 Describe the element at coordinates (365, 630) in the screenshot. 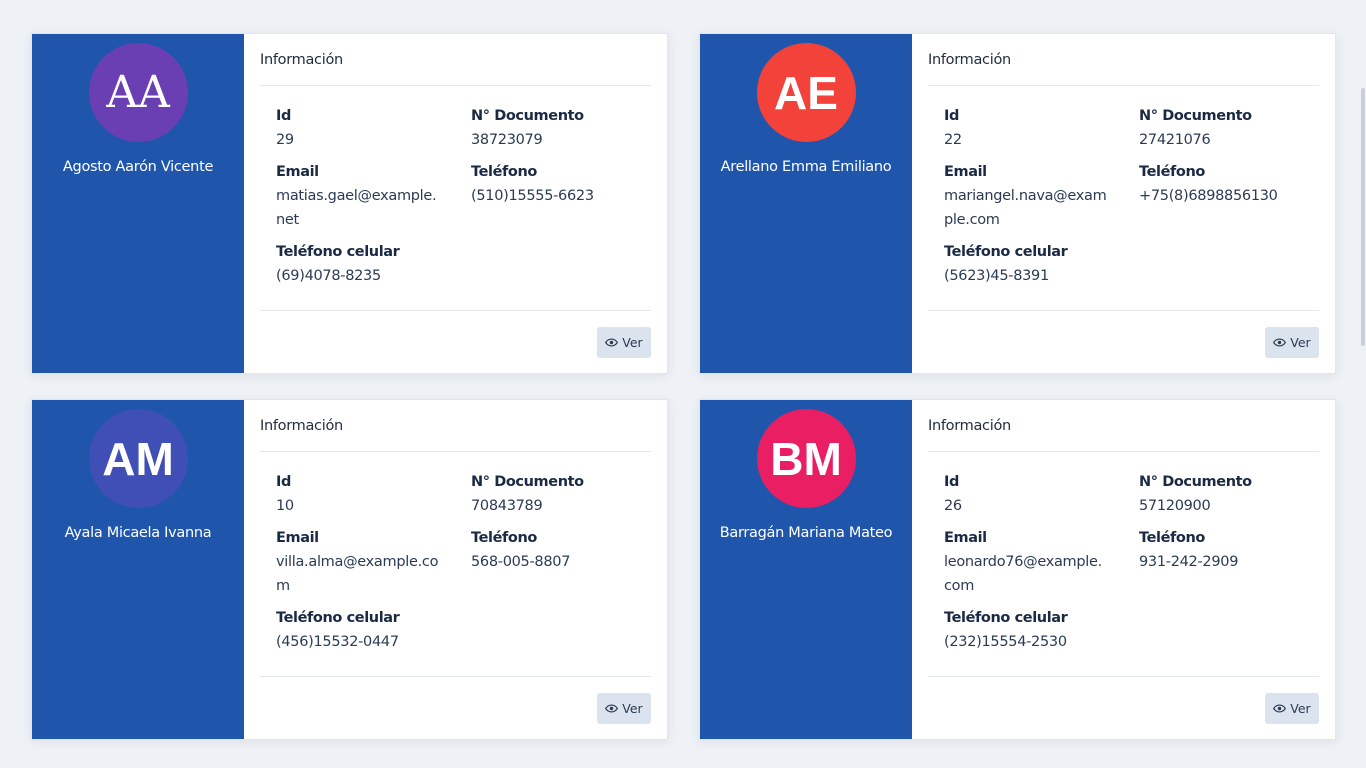

I see `field-mobile: Teléfono celular (456)15532-0447` at that location.